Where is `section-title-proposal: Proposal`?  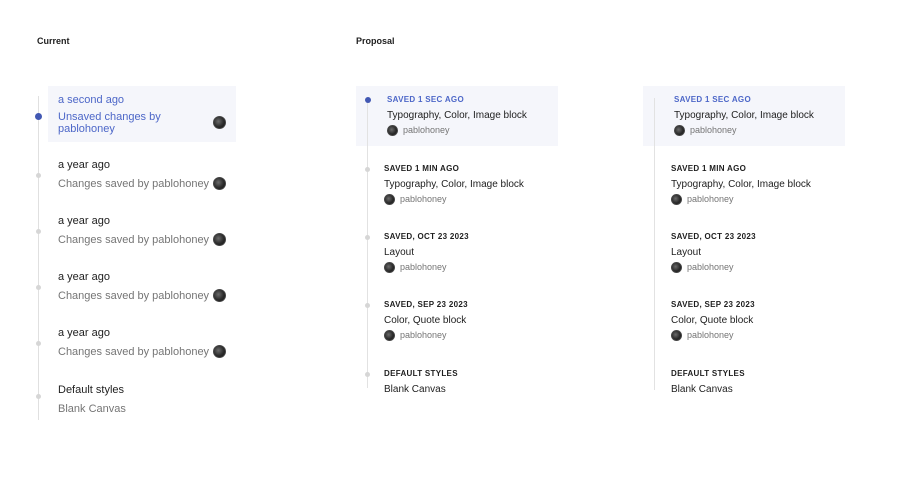
section-title-proposal: Proposal is located at coordinates (375, 41).